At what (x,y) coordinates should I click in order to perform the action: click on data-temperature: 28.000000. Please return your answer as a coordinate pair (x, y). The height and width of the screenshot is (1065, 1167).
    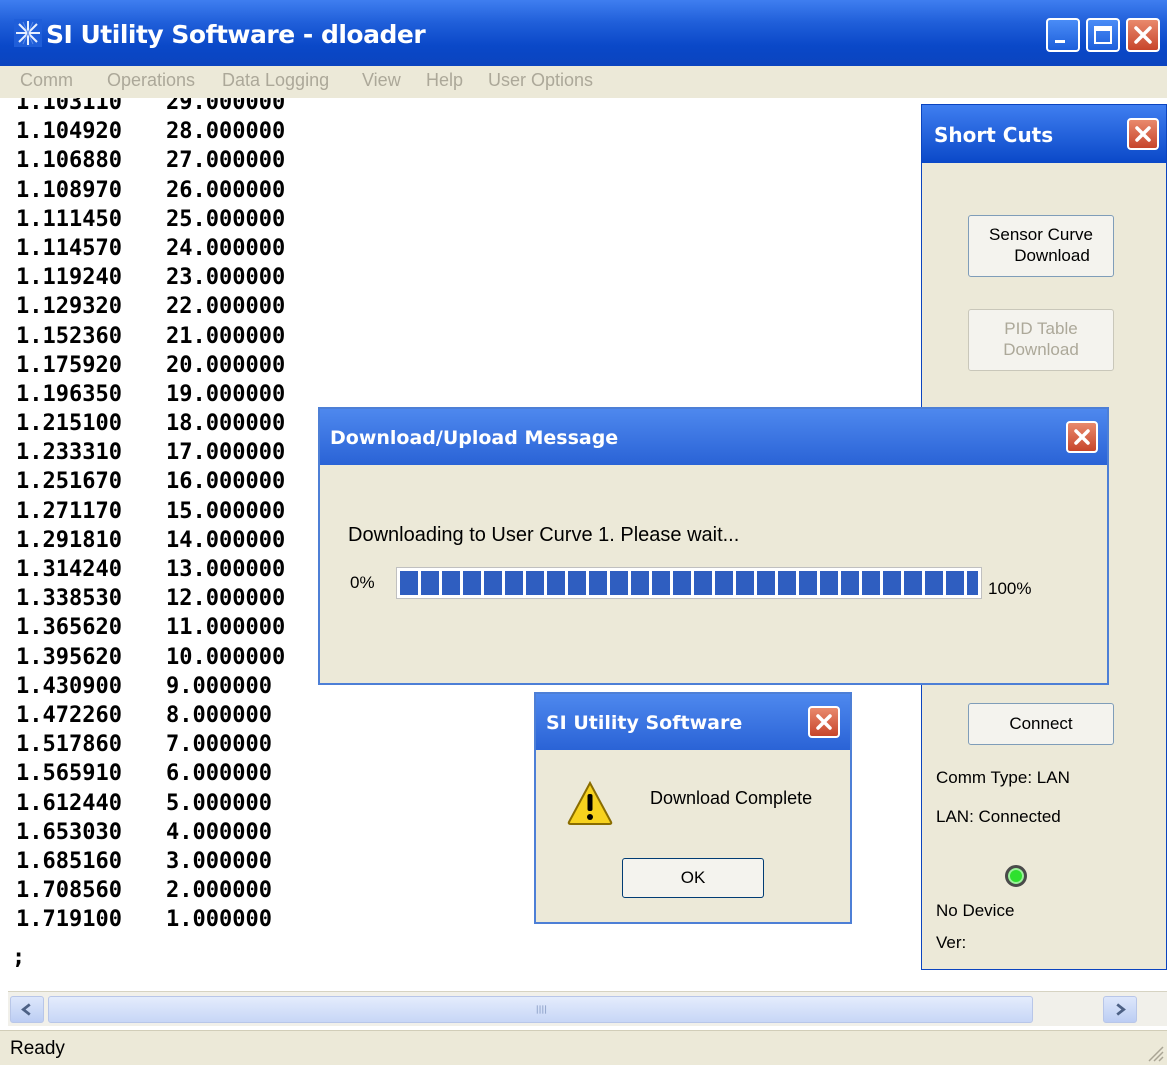
    Looking at the image, I should click on (226, 132).